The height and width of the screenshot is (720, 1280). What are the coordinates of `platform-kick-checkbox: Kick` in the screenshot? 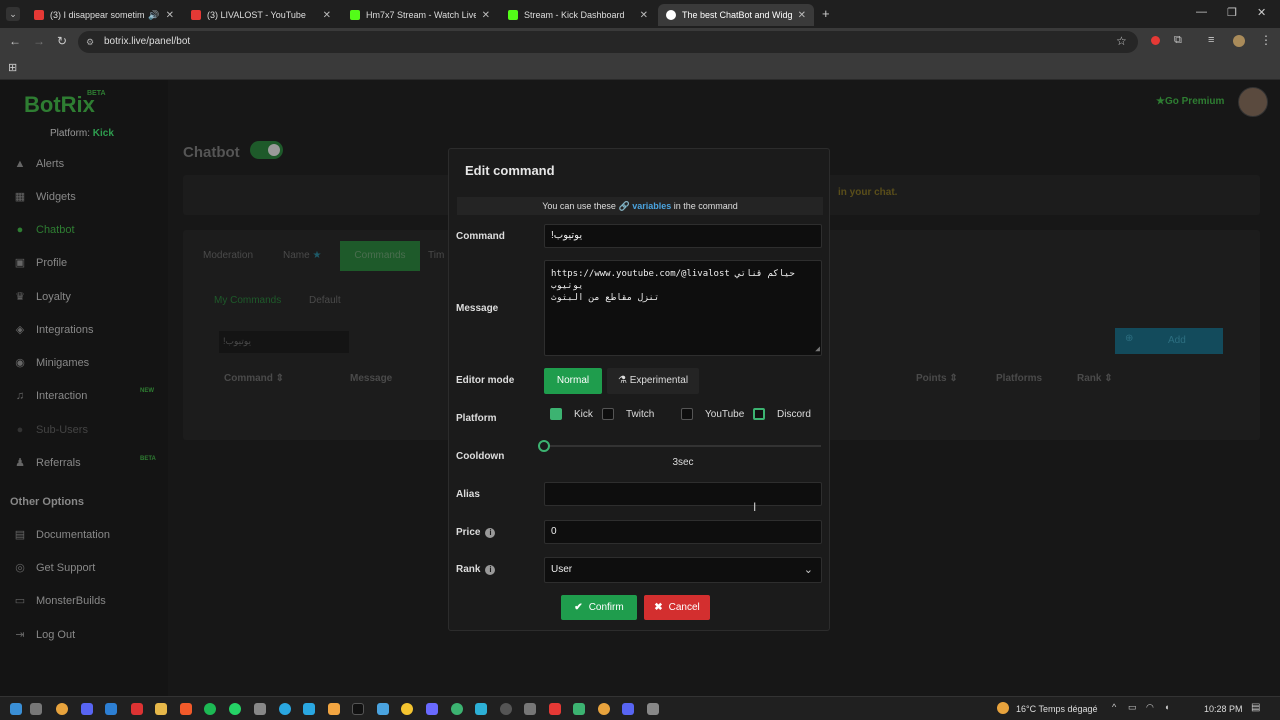 It's located at (571, 414).